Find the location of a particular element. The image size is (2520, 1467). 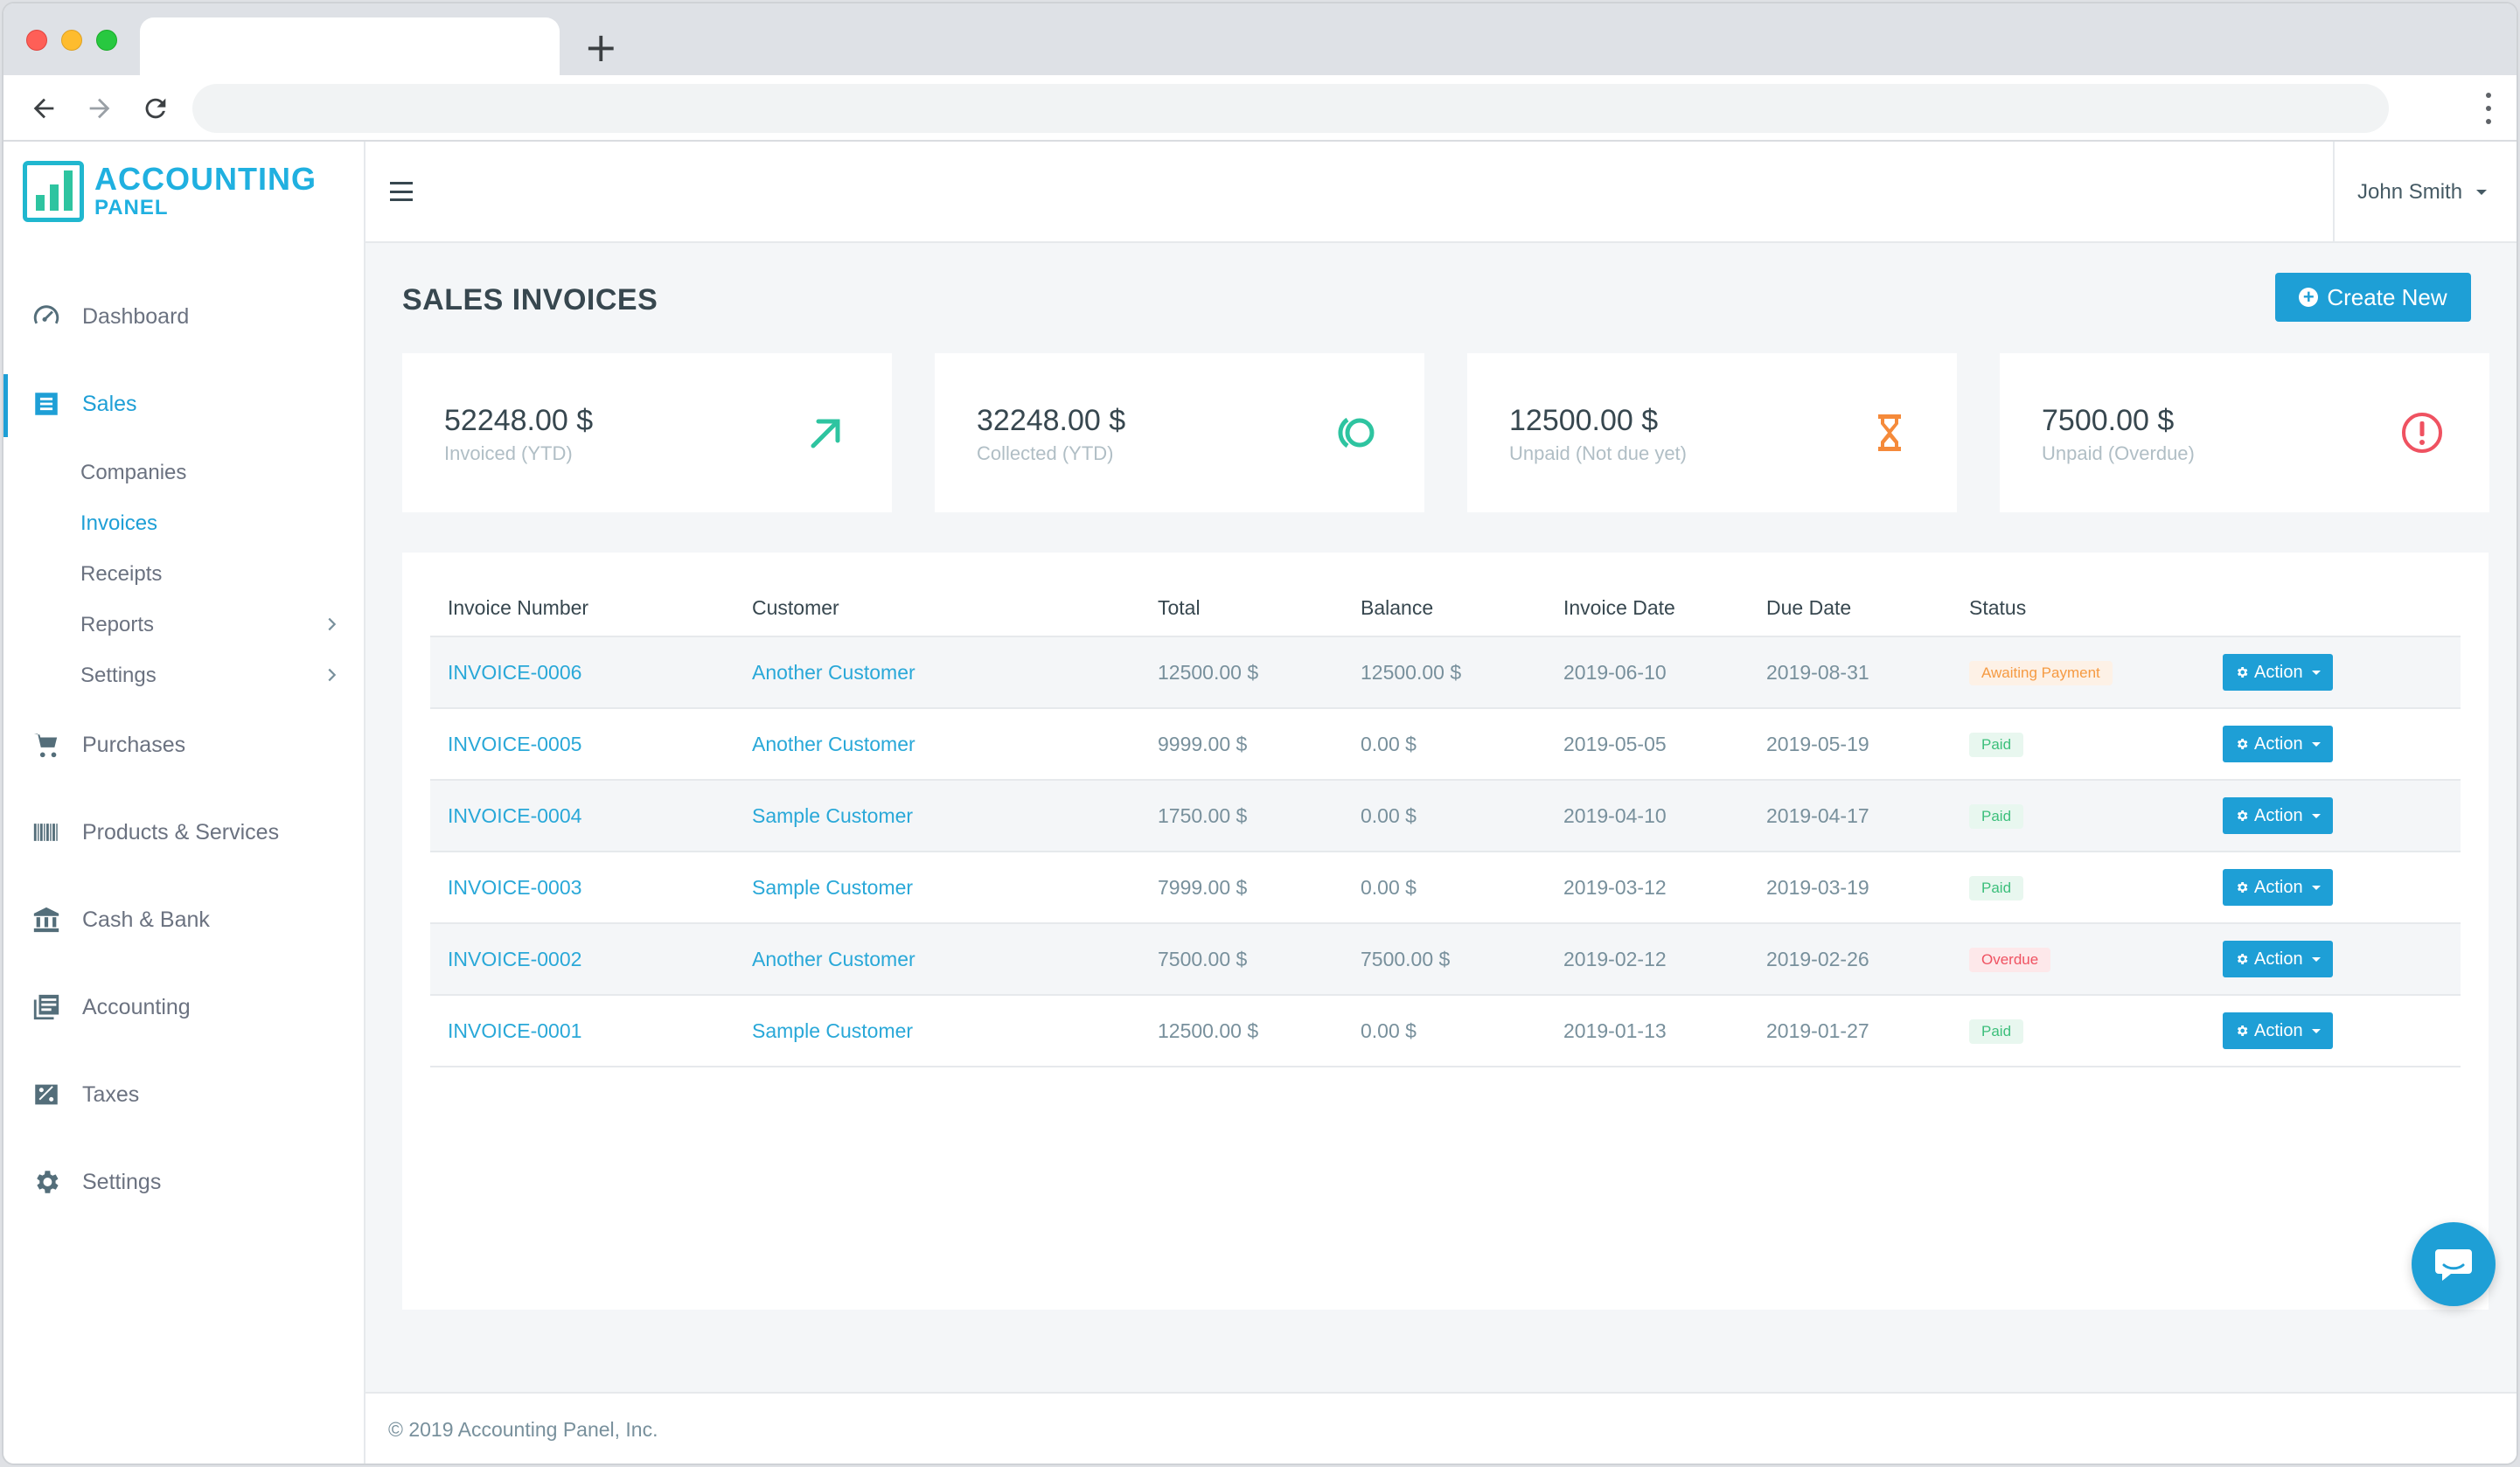

invoice-date-cell: 2019-03-12 is located at coordinates (1647, 888).